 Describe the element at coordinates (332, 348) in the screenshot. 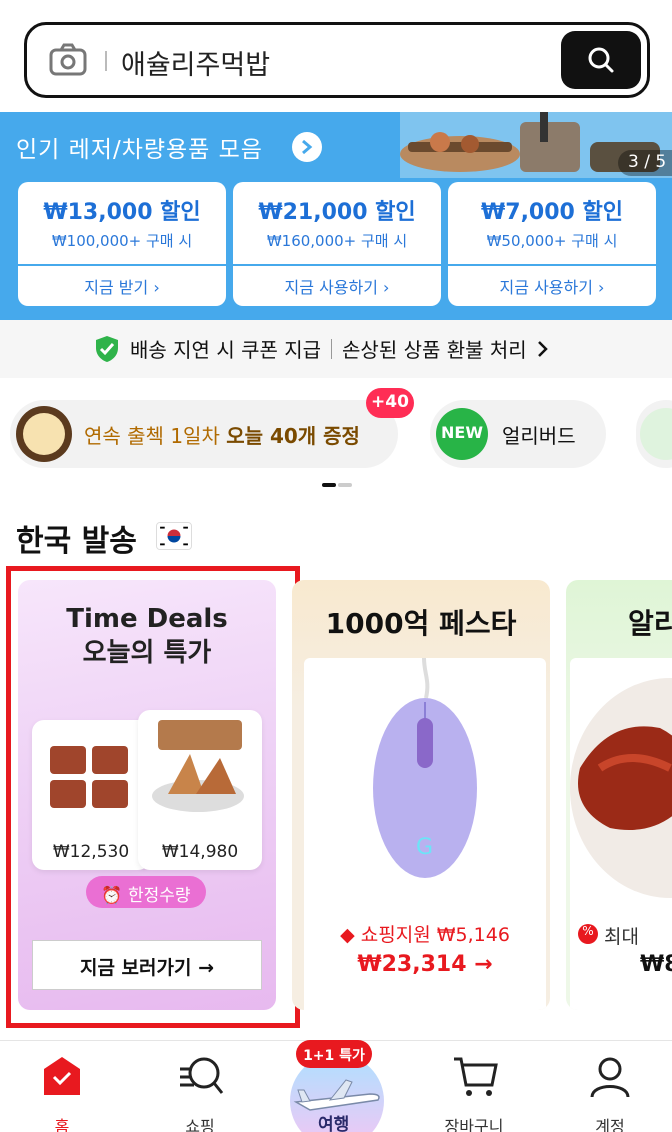

I see `notice-divider` at that location.